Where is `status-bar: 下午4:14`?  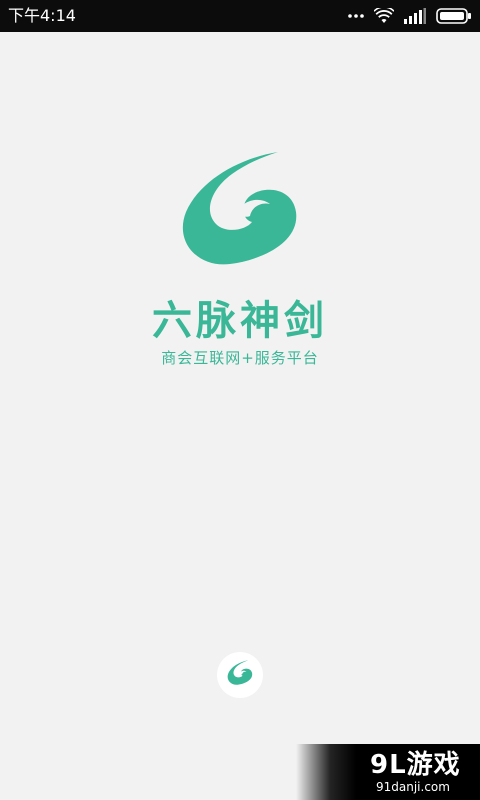
status-bar: 下午4:14 is located at coordinates (240, 16).